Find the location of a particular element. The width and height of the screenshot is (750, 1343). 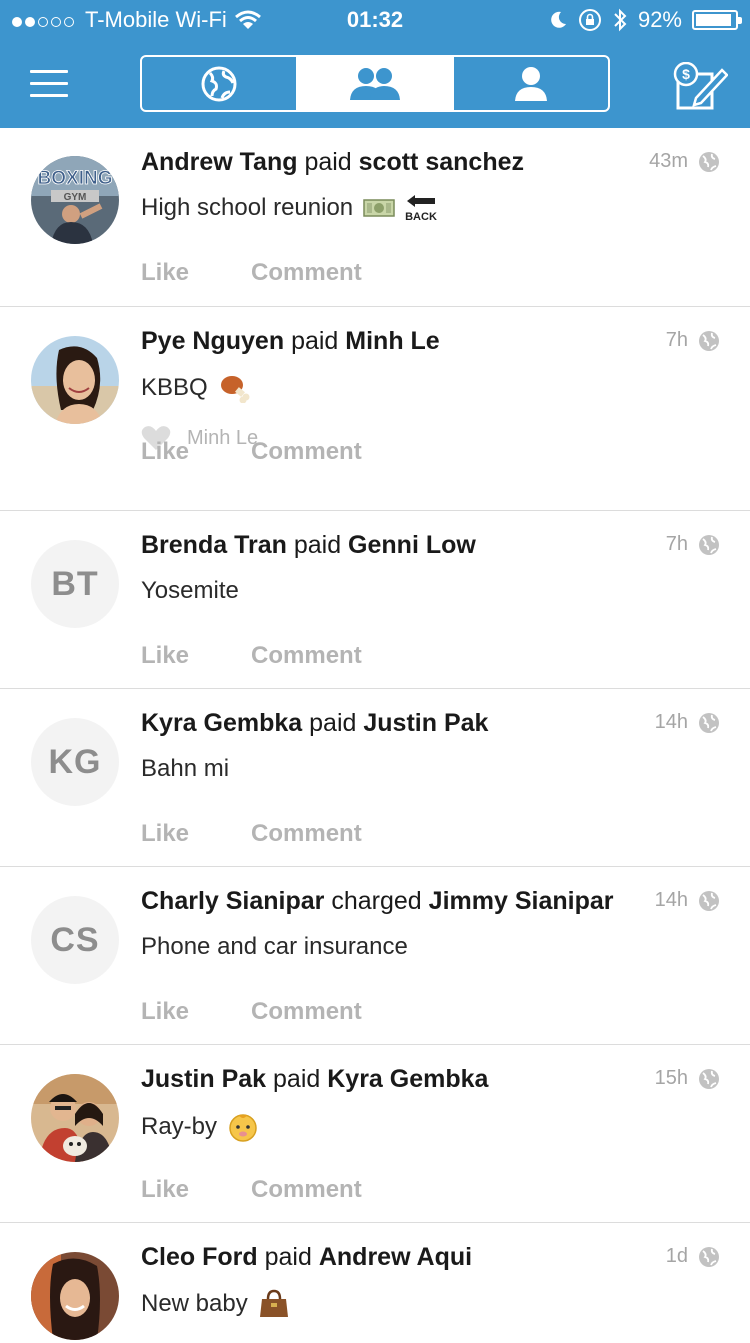

status-bar: T-Mobile Wi-Fi 01:32 92% is located at coordinates (375, 20).